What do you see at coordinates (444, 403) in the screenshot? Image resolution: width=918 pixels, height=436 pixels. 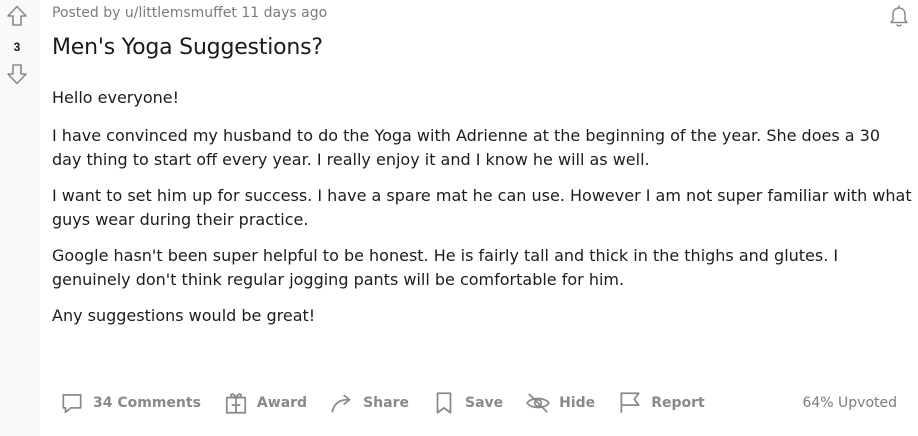 I see `bookmark-icon` at bounding box center [444, 403].